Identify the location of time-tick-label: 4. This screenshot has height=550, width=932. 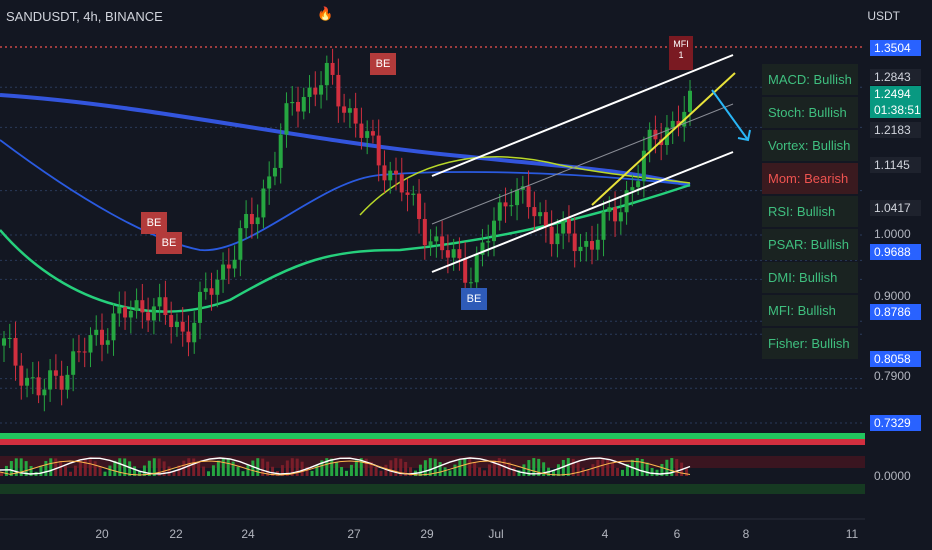
(605, 534).